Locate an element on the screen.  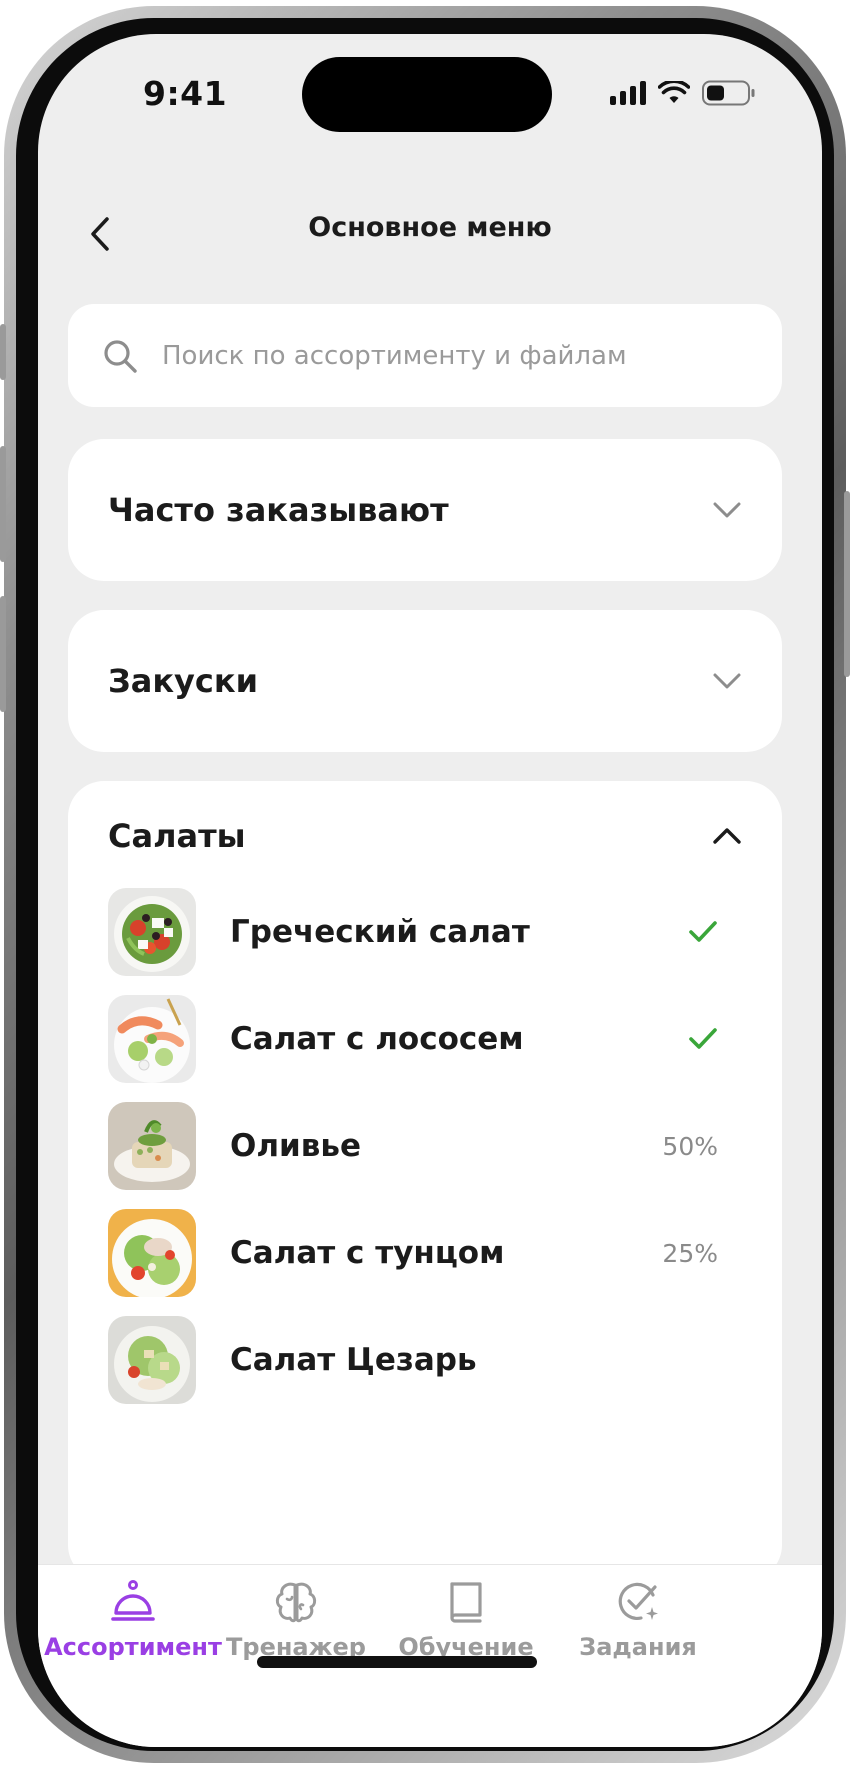
page-title: Основное меню is located at coordinates (430, 227).